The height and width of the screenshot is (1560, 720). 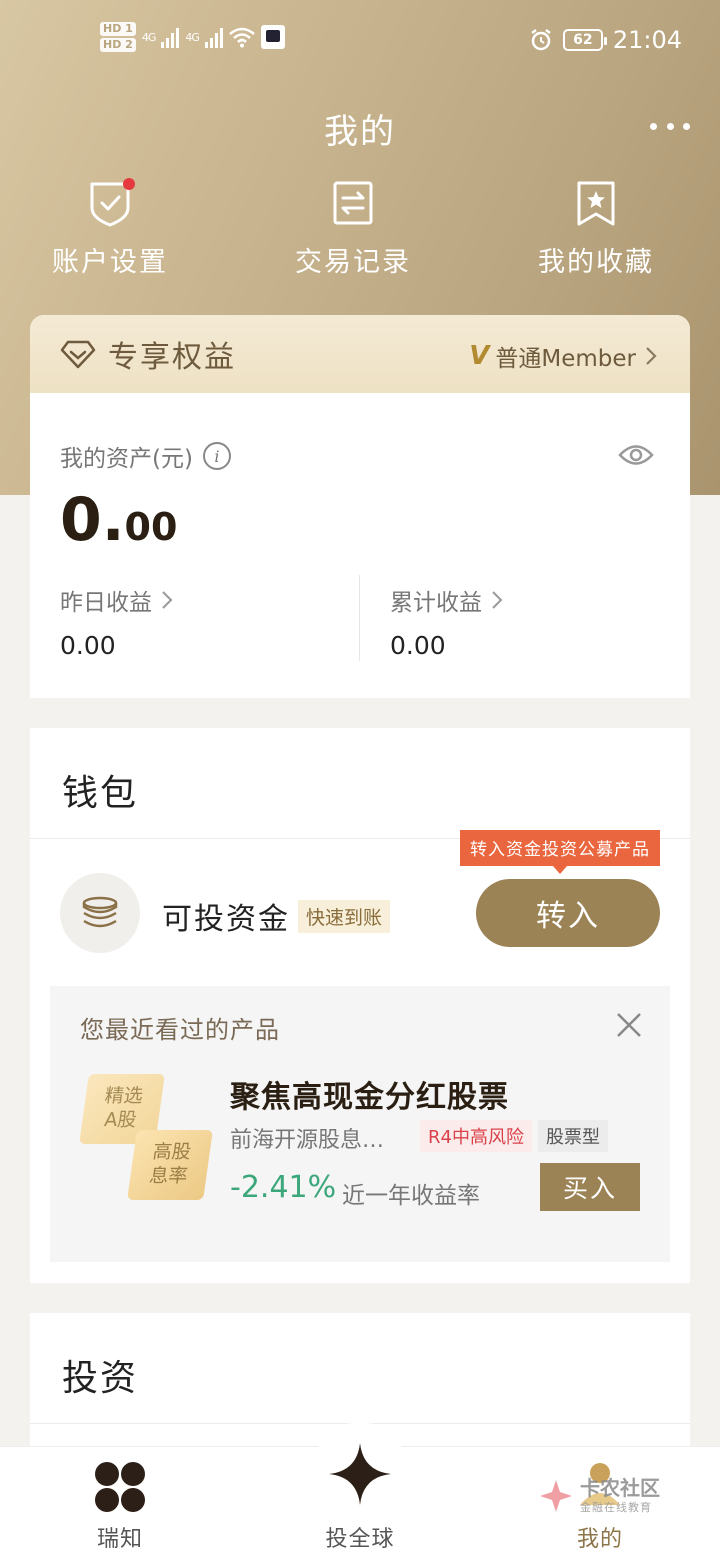 I want to click on notification-dot, so click(x=129, y=184).